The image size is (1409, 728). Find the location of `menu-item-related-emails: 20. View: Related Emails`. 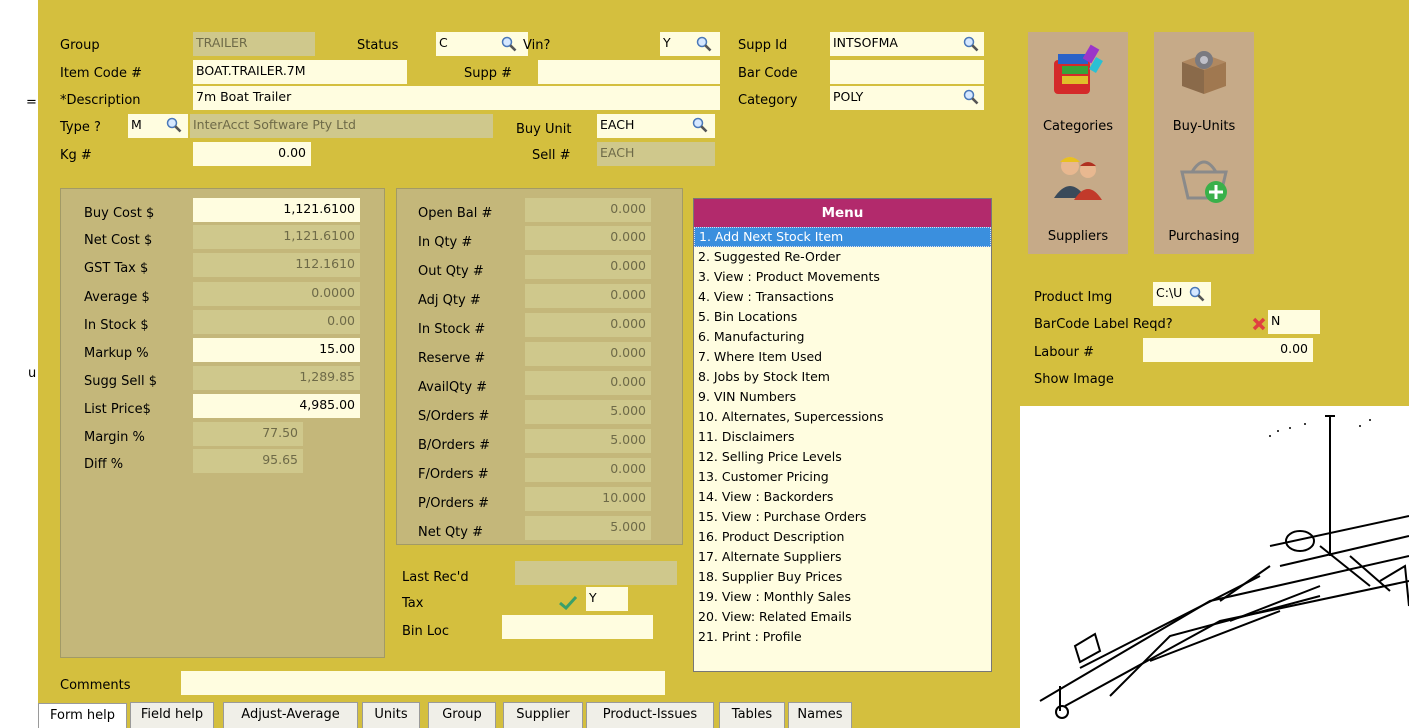

menu-item-related-emails: 20. View: Related Emails is located at coordinates (842, 617).